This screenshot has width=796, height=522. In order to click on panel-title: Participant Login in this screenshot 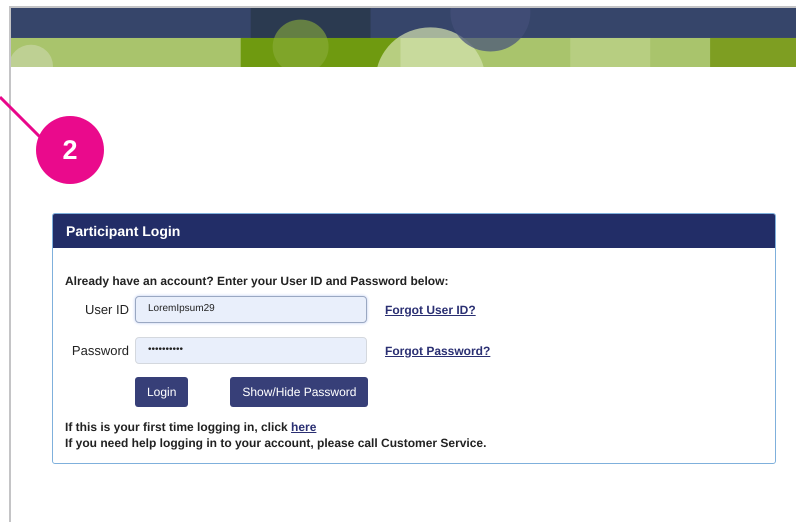, I will do `click(123, 231)`.